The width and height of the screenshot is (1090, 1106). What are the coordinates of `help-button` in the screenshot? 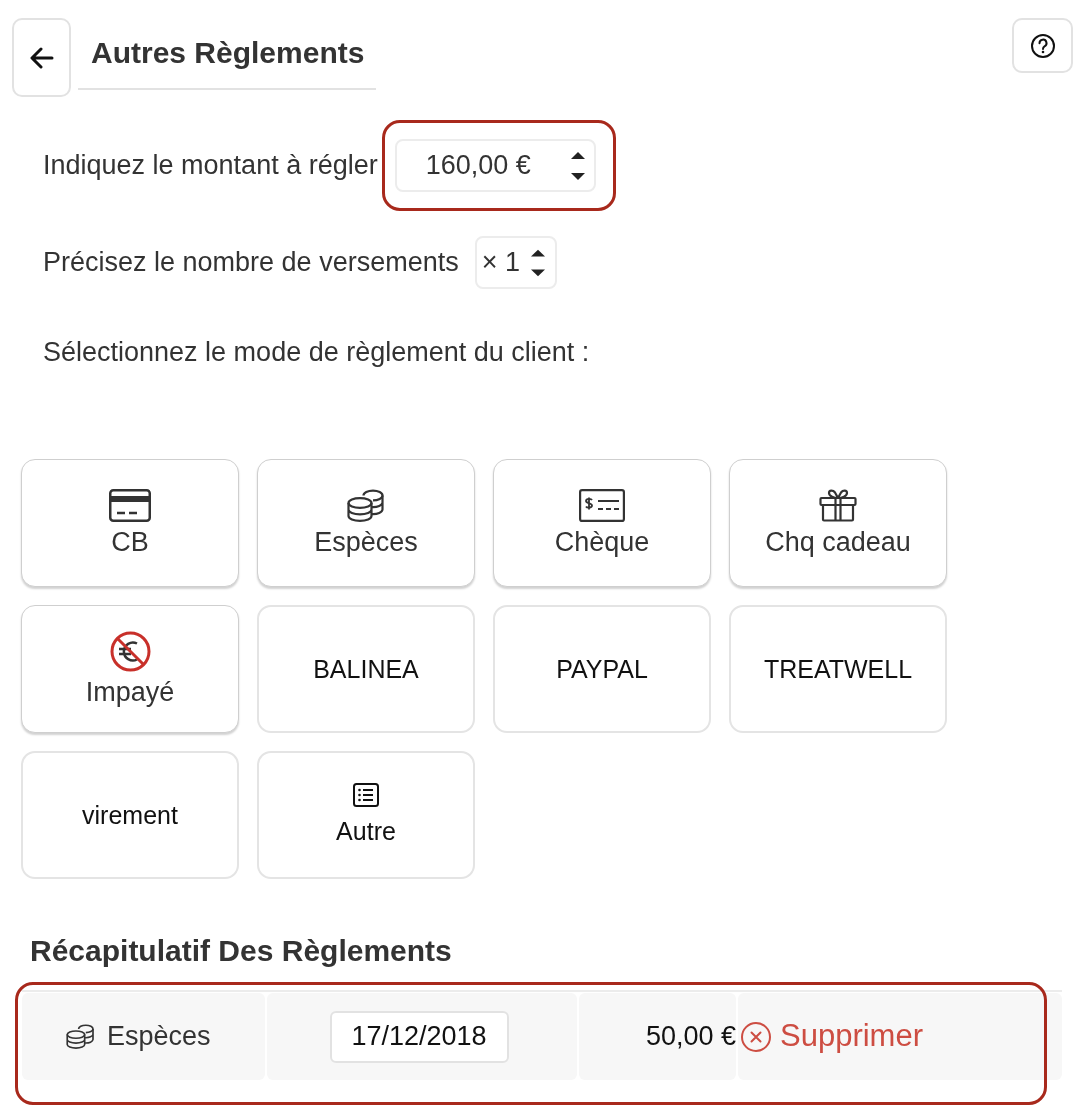 It's located at (1042, 45).